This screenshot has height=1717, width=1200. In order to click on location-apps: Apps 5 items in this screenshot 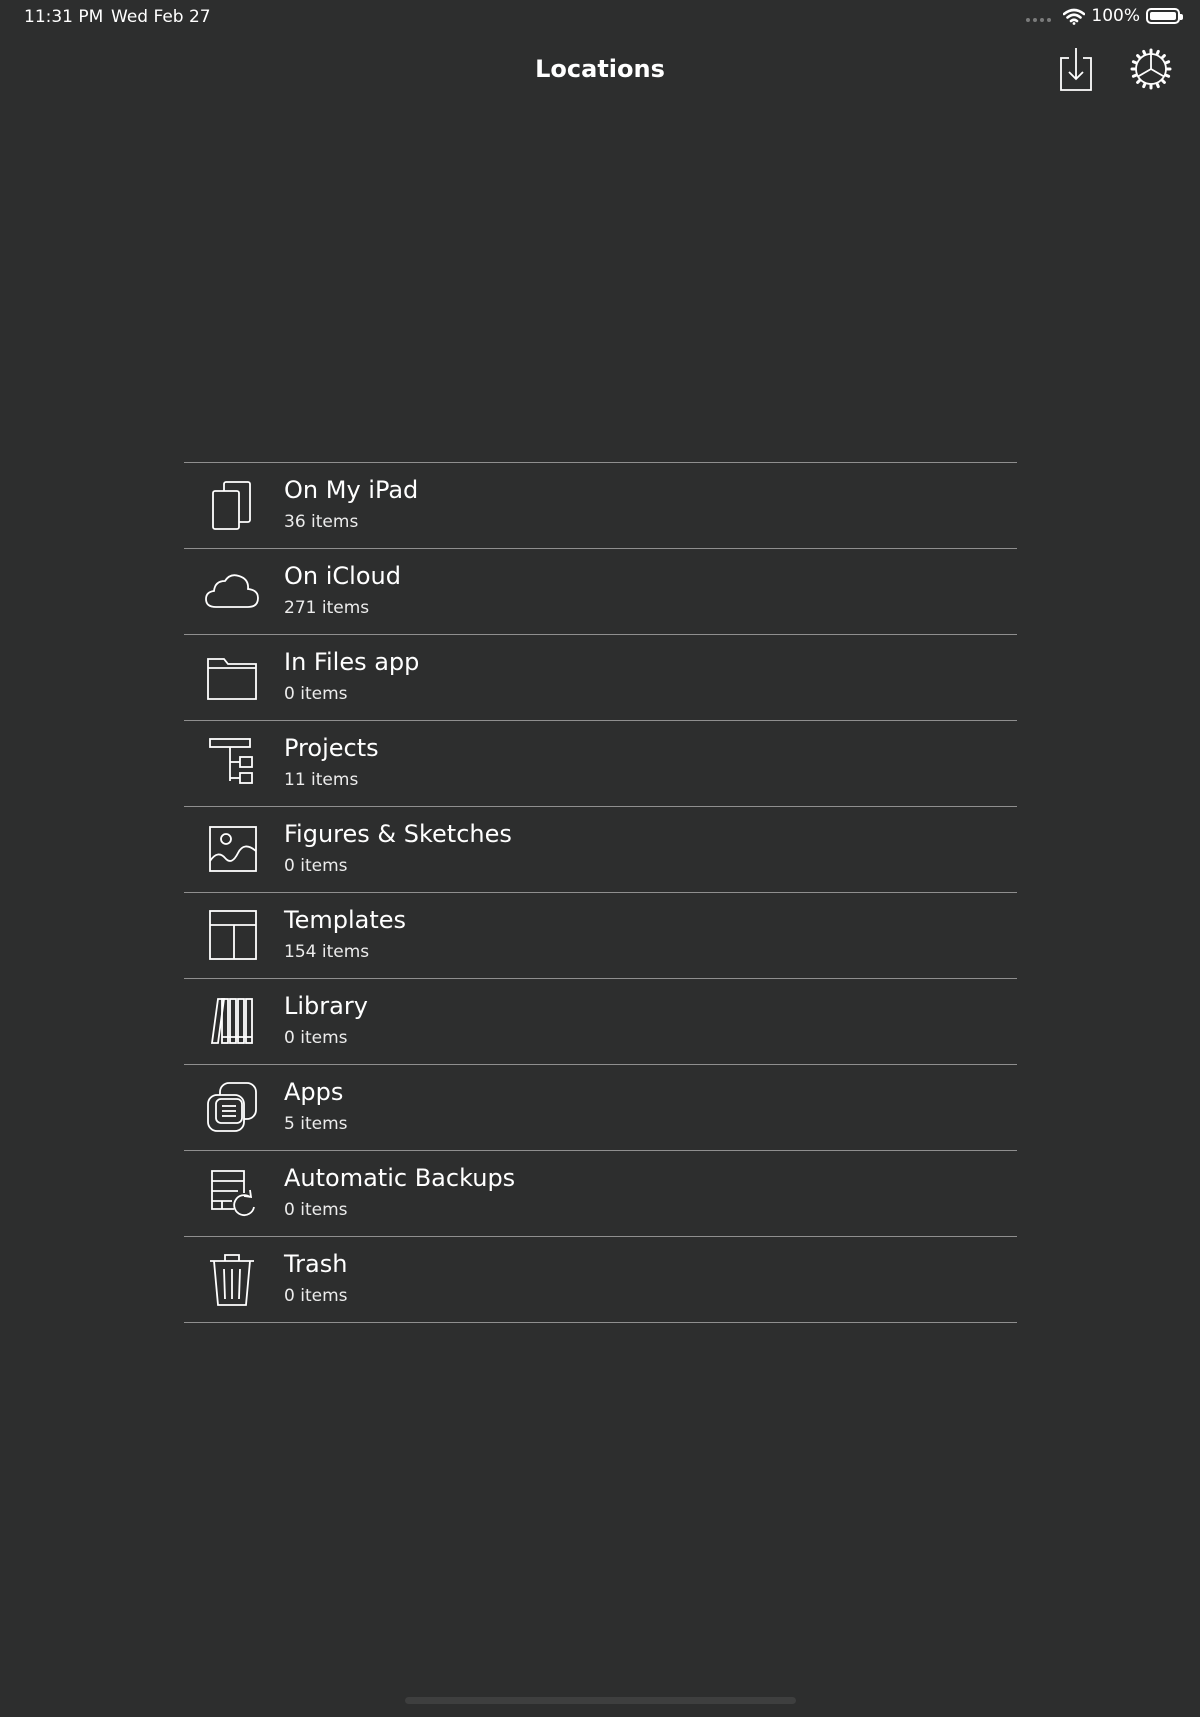, I will do `click(600, 1108)`.